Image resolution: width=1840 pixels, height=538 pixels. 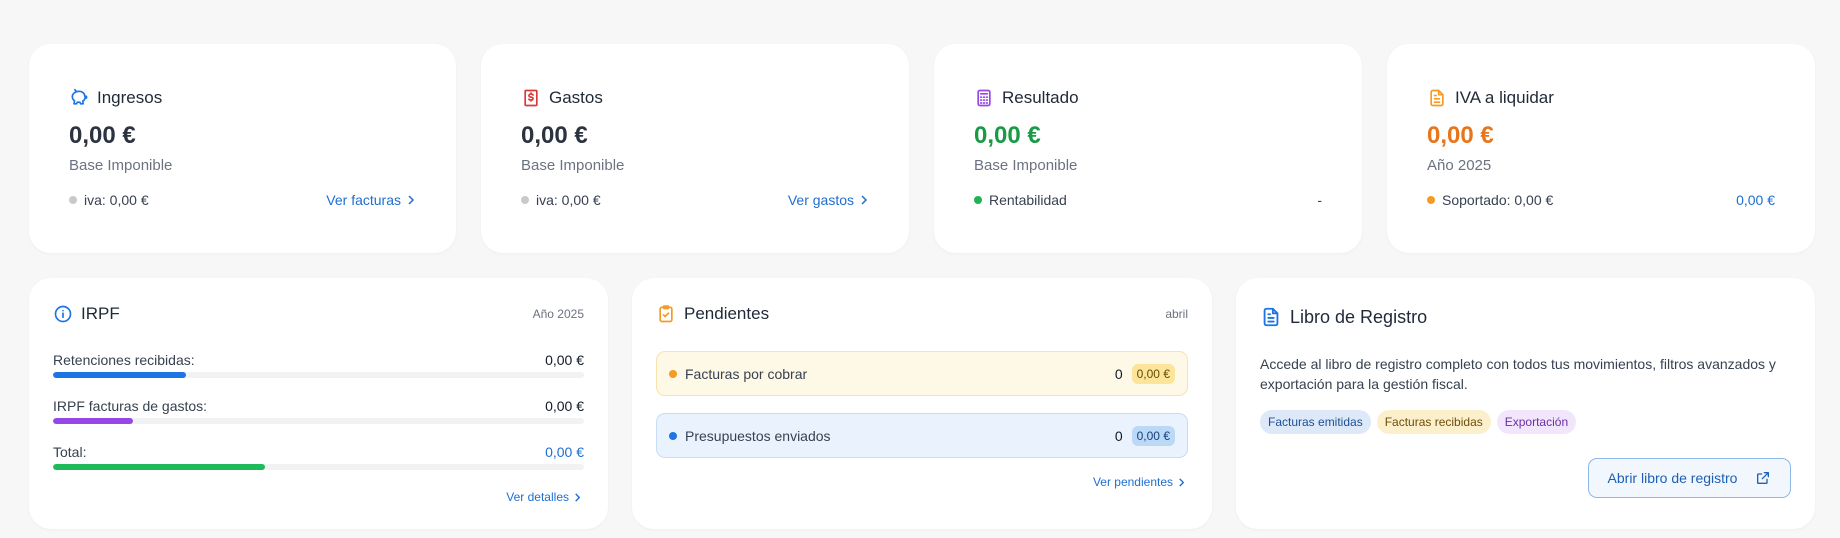 What do you see at coordinates (318, 411) in the screenshot?
I see `irpf-gastos-row: IRPF facturas de gastos: 0,00 €` at bounding box center [318, 411].